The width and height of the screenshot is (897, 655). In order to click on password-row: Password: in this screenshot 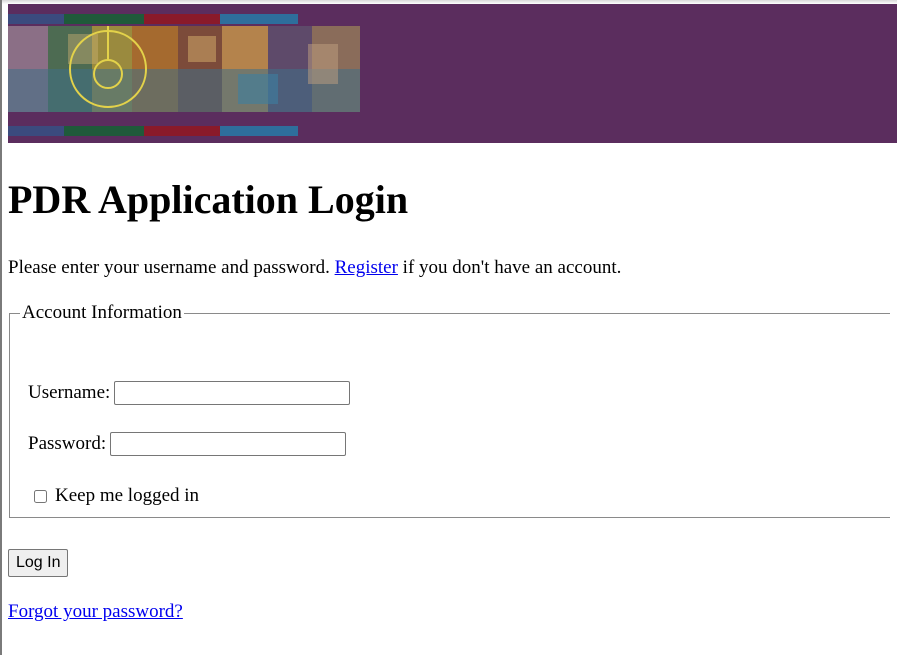, I will do `click(187, 444)`.